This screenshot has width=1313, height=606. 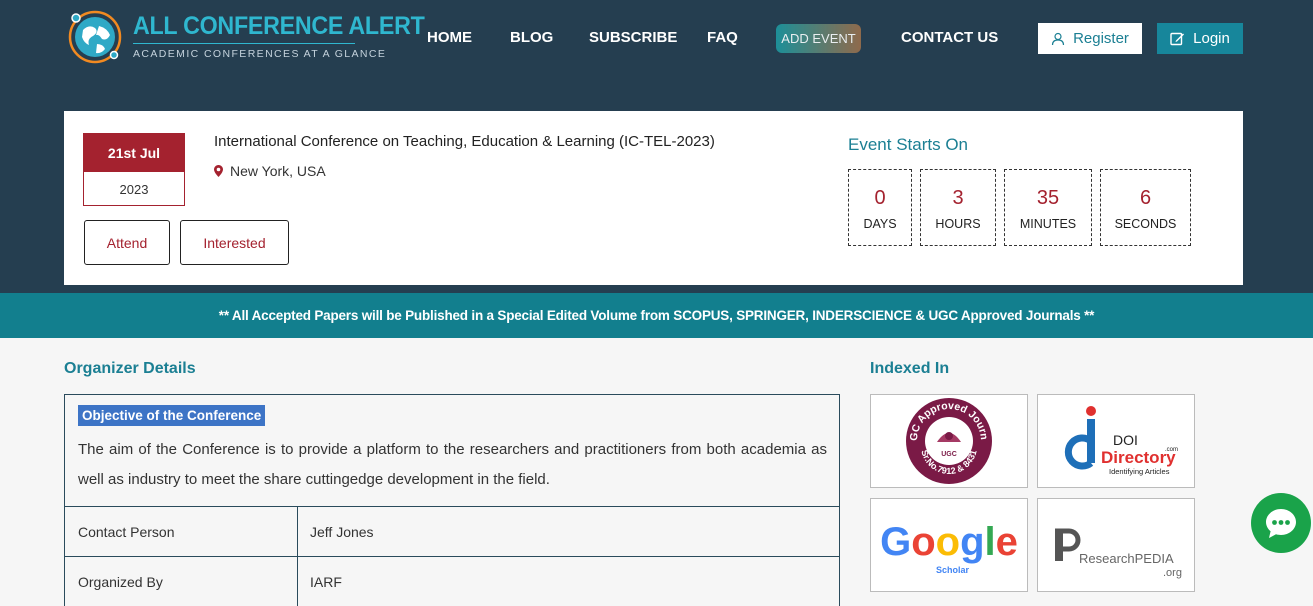 I want to click on map-marker-icon, so click(x=218, y=171).